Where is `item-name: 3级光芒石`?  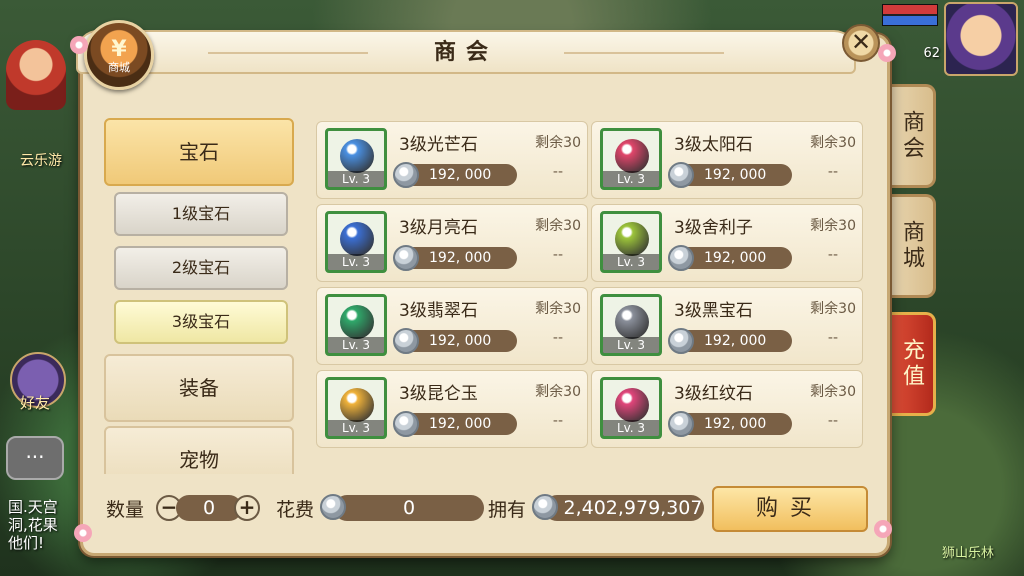
item-name: 3级光芒石 is located at coordinates (438, 145).